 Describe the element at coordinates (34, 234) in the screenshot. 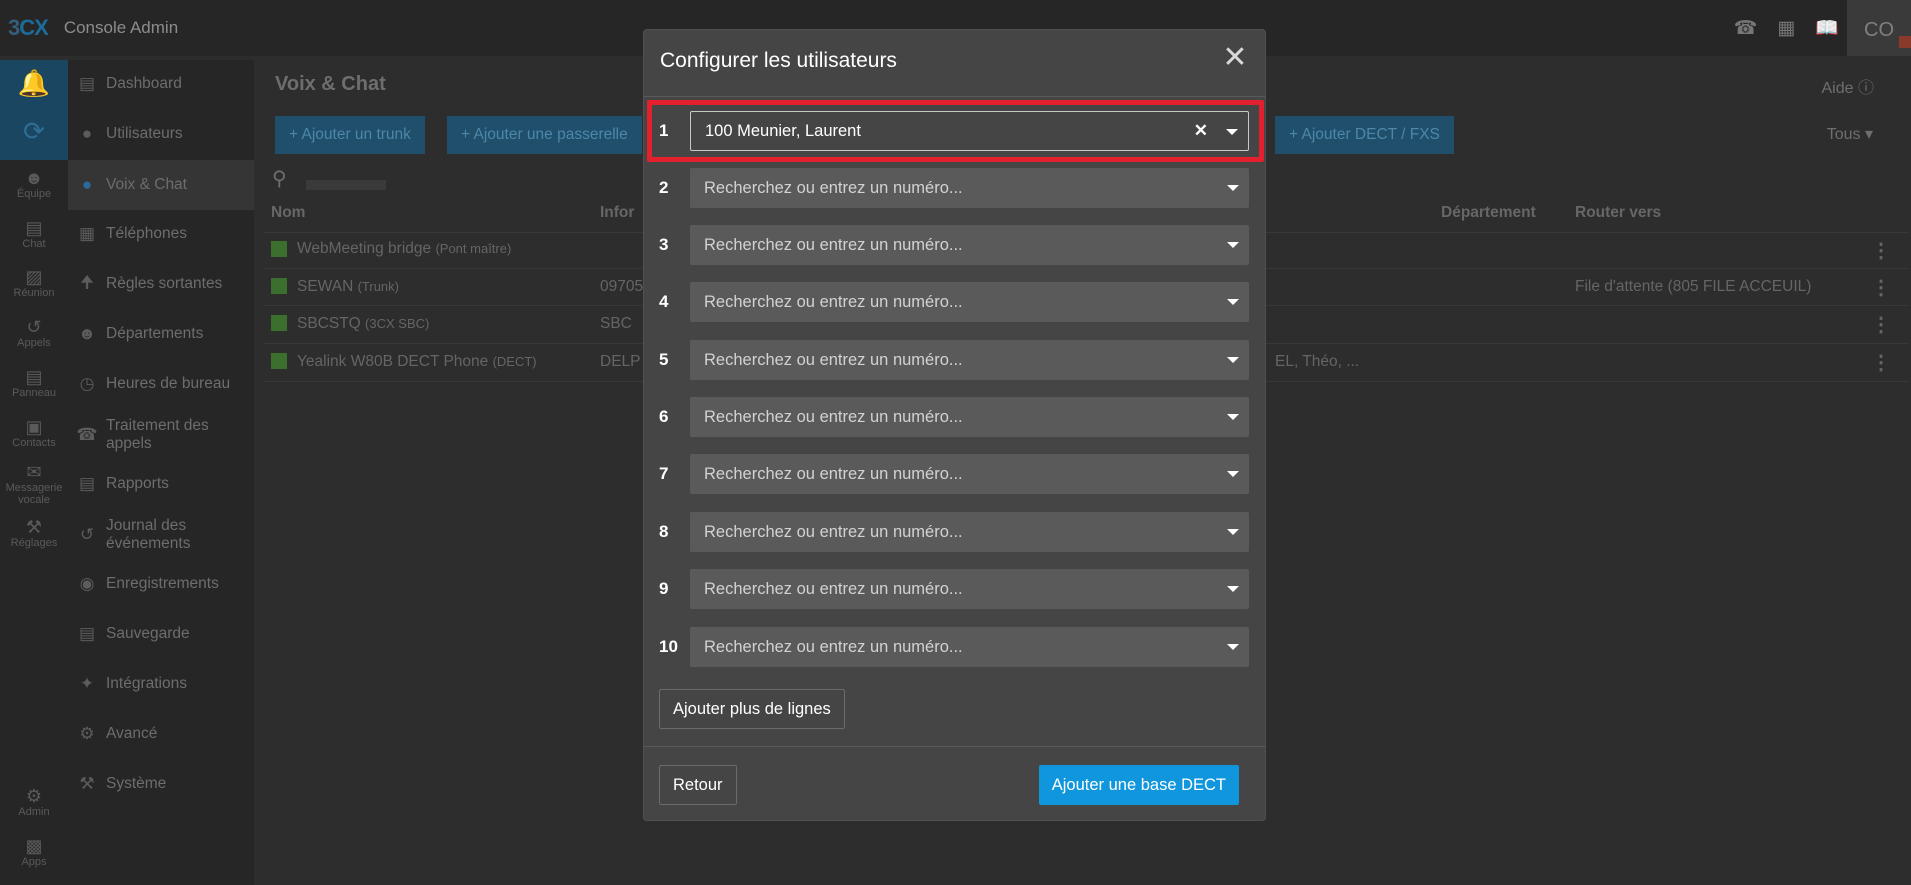

I see `rail-item-chat: ▤ Chat` at that location.